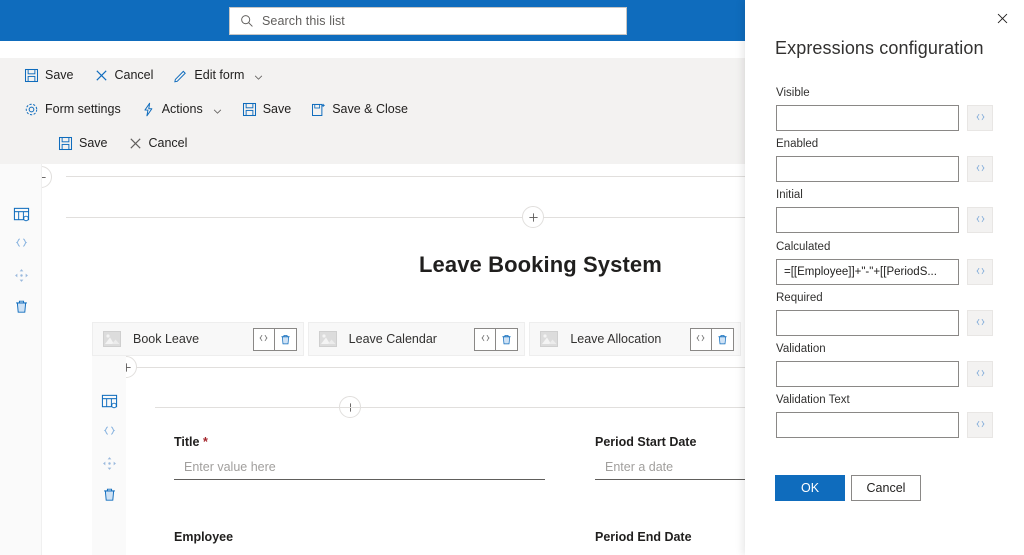  Describe the element at coordinates (359, 470) in the screenshot. I see `title-input: Enter value here` at that location.